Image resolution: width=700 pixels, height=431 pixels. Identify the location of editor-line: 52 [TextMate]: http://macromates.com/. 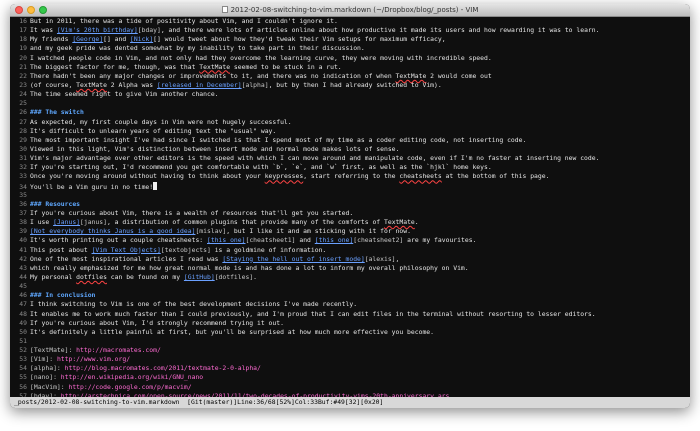
(350, 350).